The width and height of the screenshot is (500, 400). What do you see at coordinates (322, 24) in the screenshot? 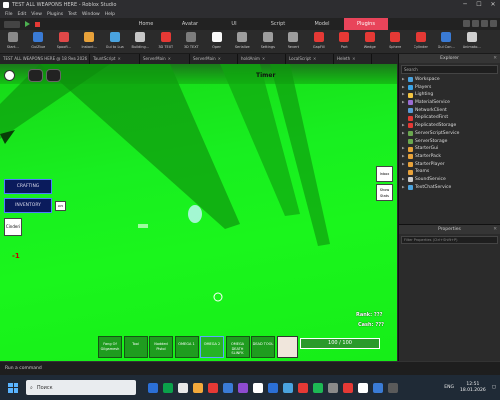
I see `tab-model: Model` at bounding box center [322, 24].